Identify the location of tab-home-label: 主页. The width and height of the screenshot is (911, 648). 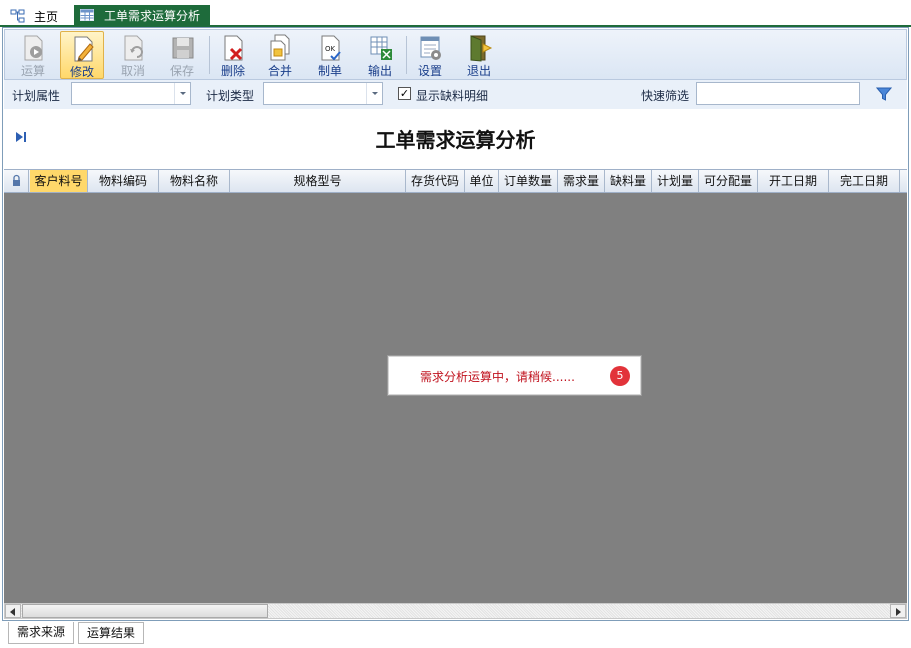
(46, 16).